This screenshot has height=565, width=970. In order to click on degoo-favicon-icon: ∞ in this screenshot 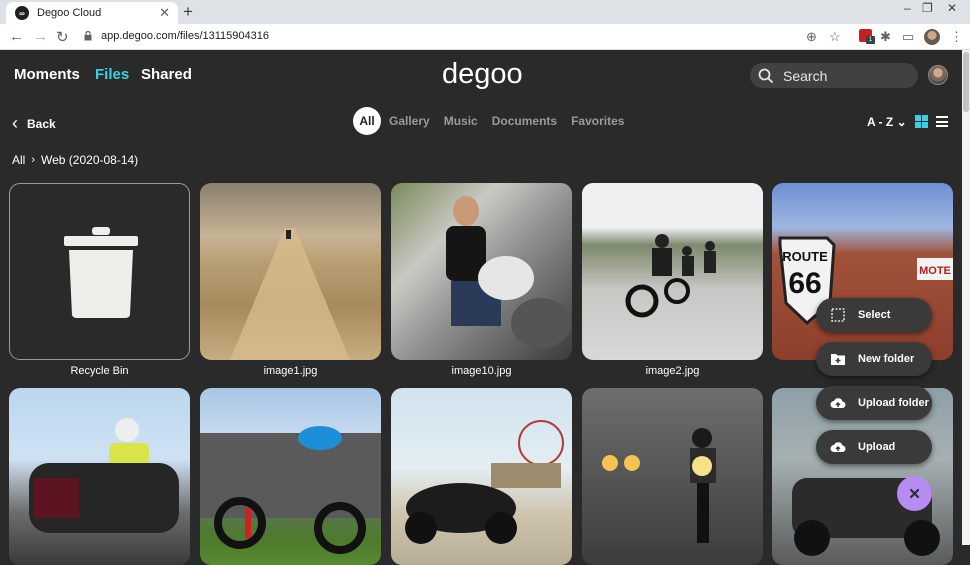, I will do `click(22, 13)`.